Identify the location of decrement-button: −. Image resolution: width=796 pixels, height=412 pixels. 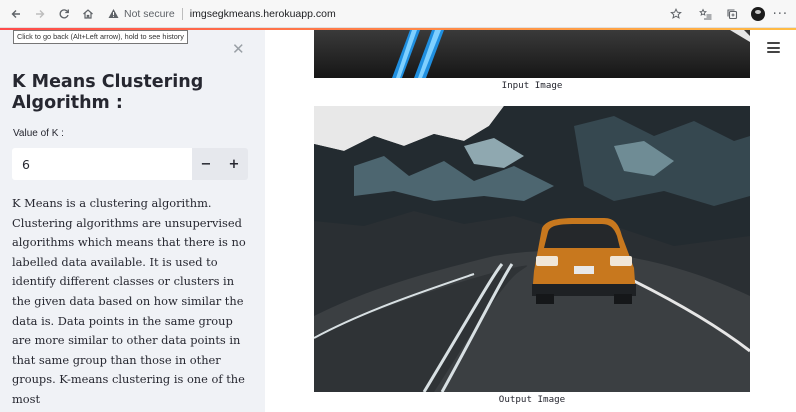
(206, 164).